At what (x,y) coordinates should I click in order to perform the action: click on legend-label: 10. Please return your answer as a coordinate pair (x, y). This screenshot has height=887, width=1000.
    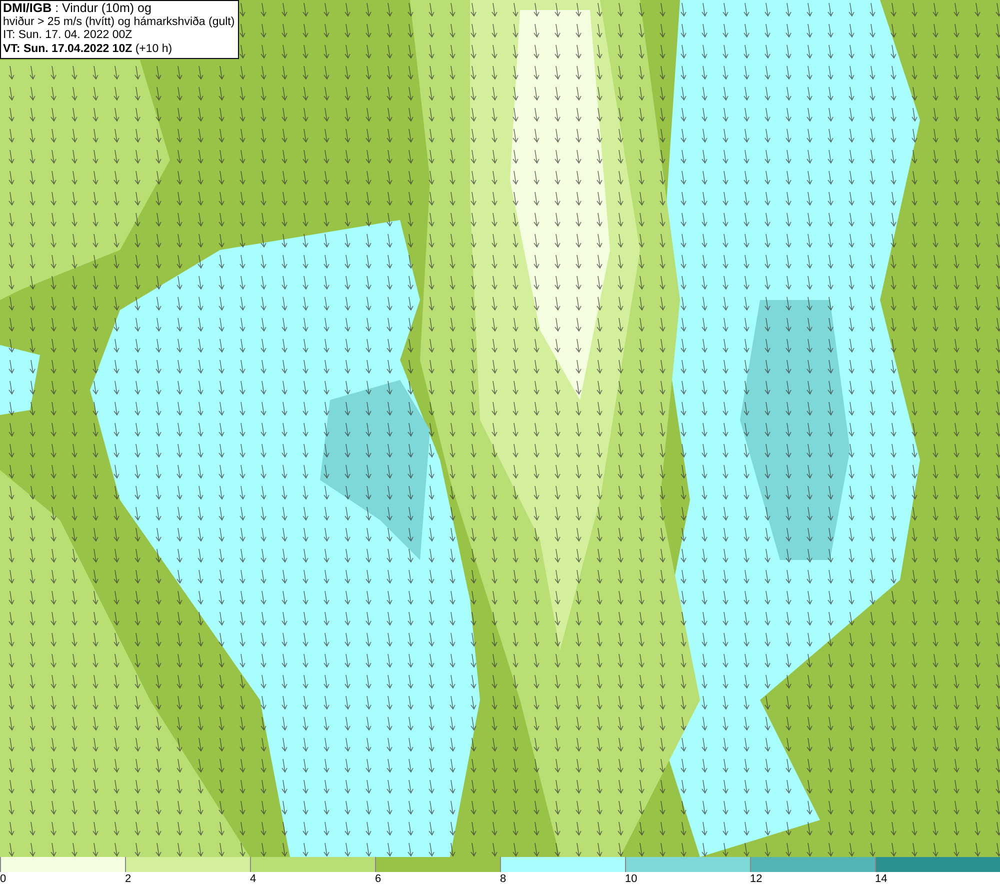
    Looking at the image, I should click on (631, 879).